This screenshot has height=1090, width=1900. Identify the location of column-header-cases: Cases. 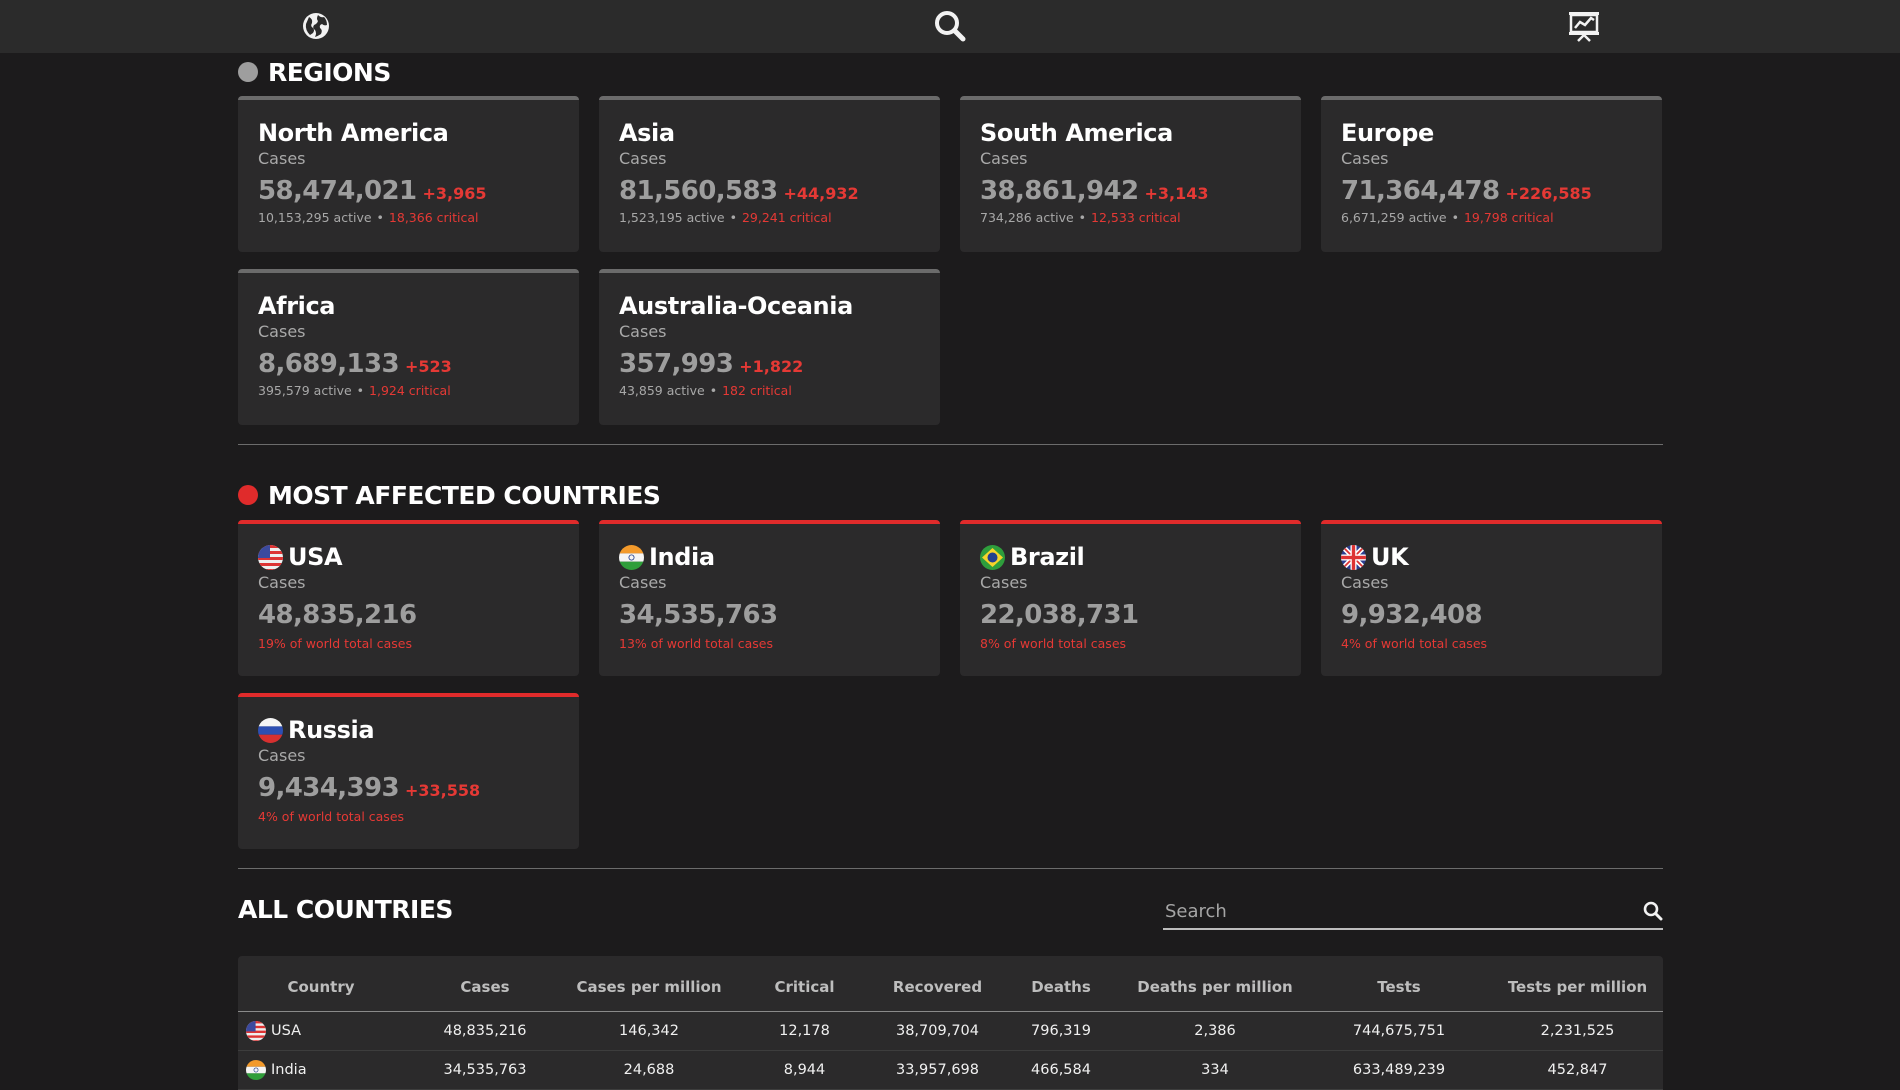
(485, 984).